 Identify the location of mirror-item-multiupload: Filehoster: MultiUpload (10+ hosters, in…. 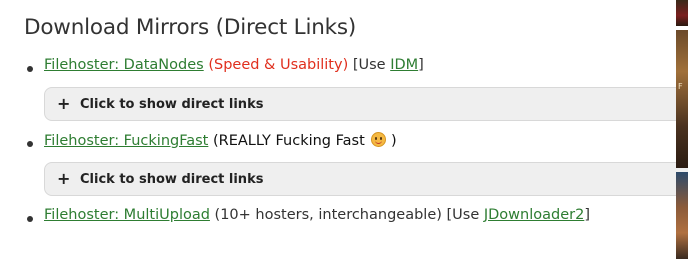
(317, 215).